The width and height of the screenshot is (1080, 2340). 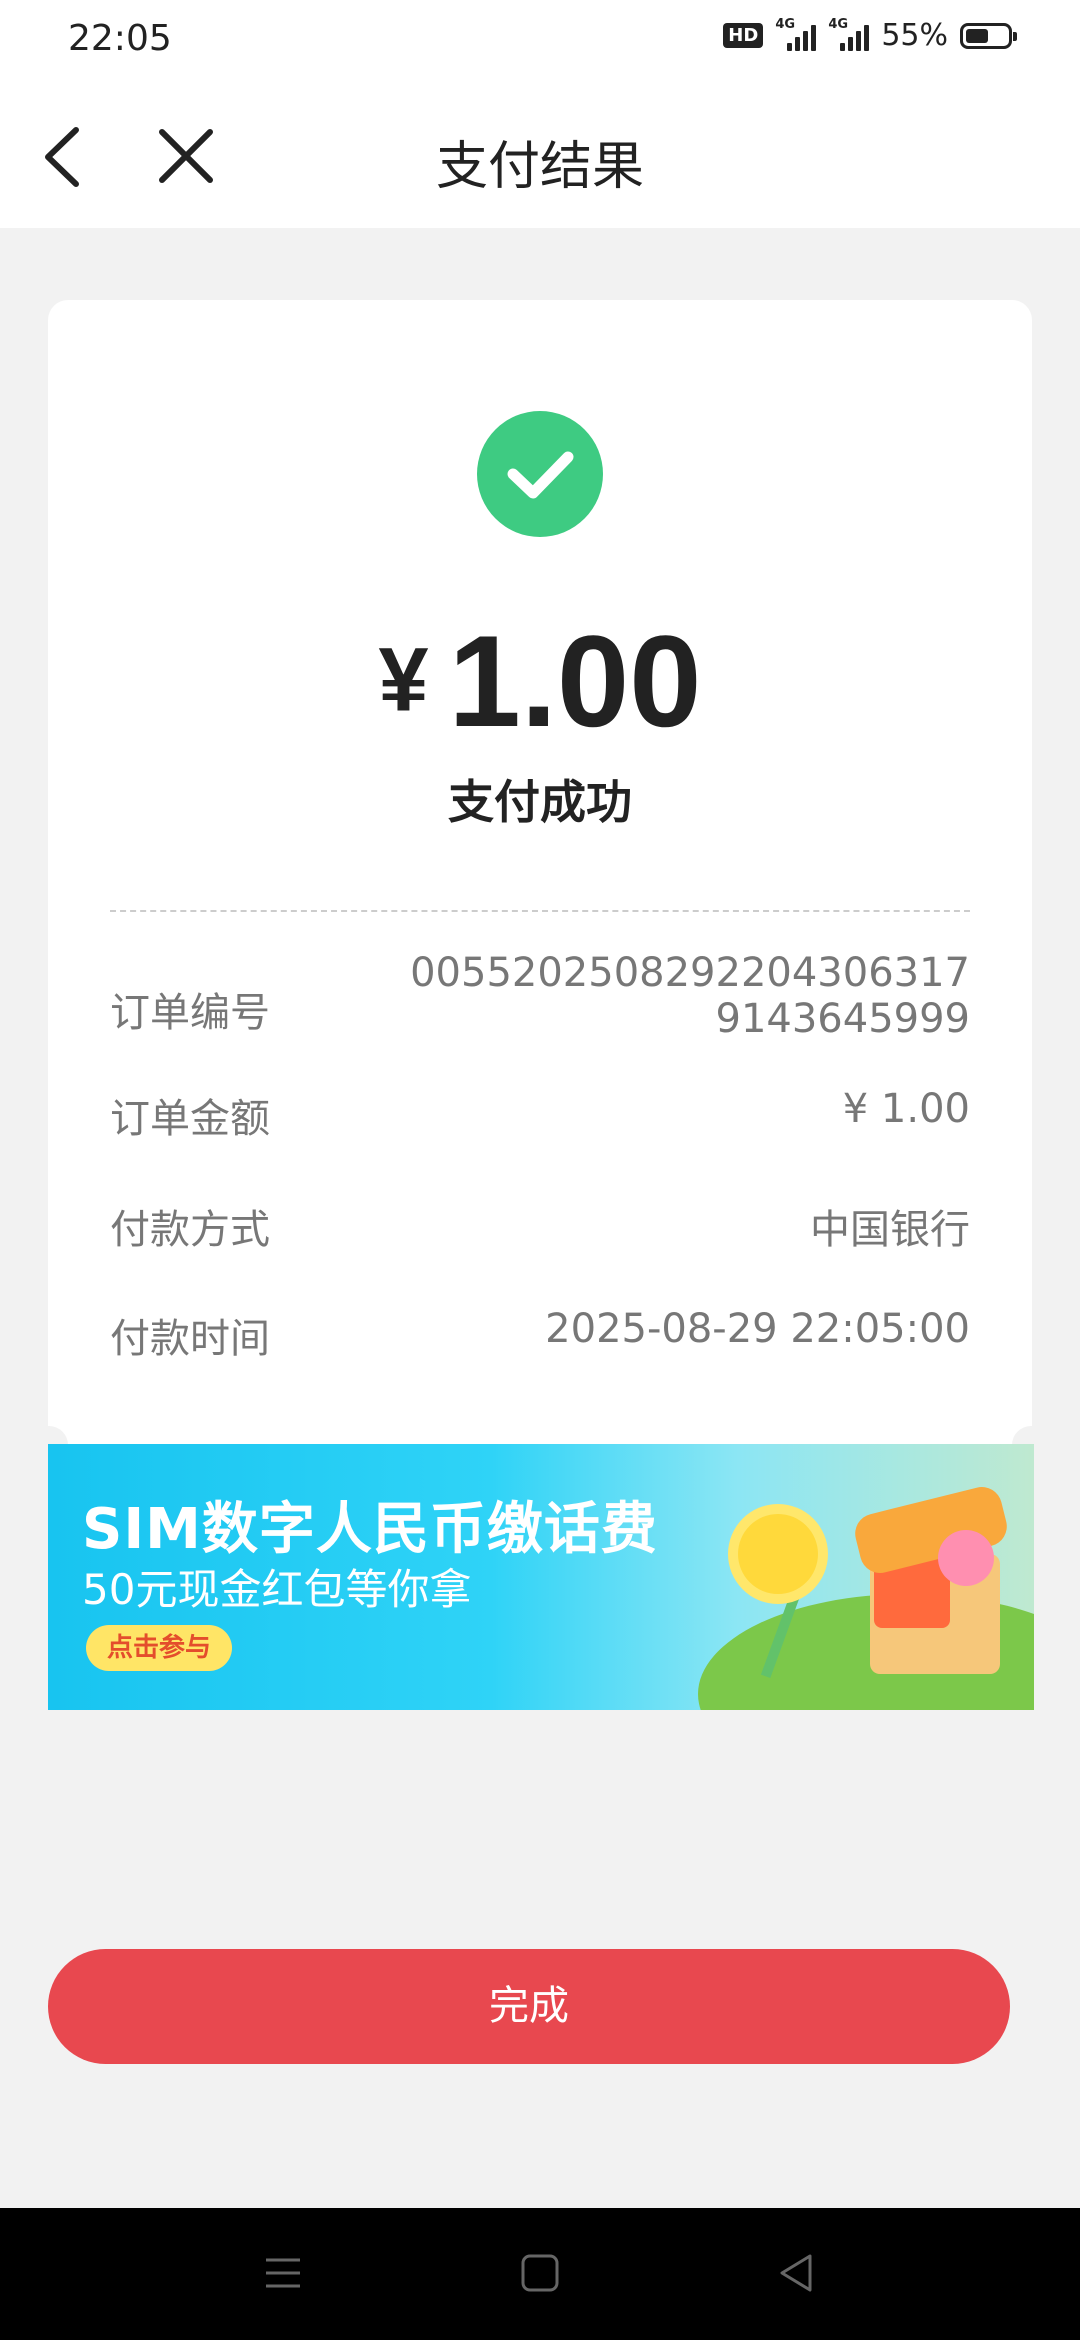 What do you see at coordinates (539, 167) in the screenshot?
I see `page-title: 支付结果` at bounding box center [539, 167].